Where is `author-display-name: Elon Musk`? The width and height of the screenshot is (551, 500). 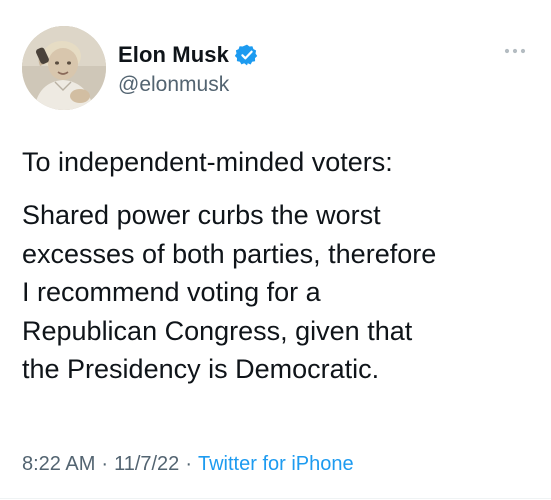
author-display-name: Elon Musk is located at coordinates (173, 55).